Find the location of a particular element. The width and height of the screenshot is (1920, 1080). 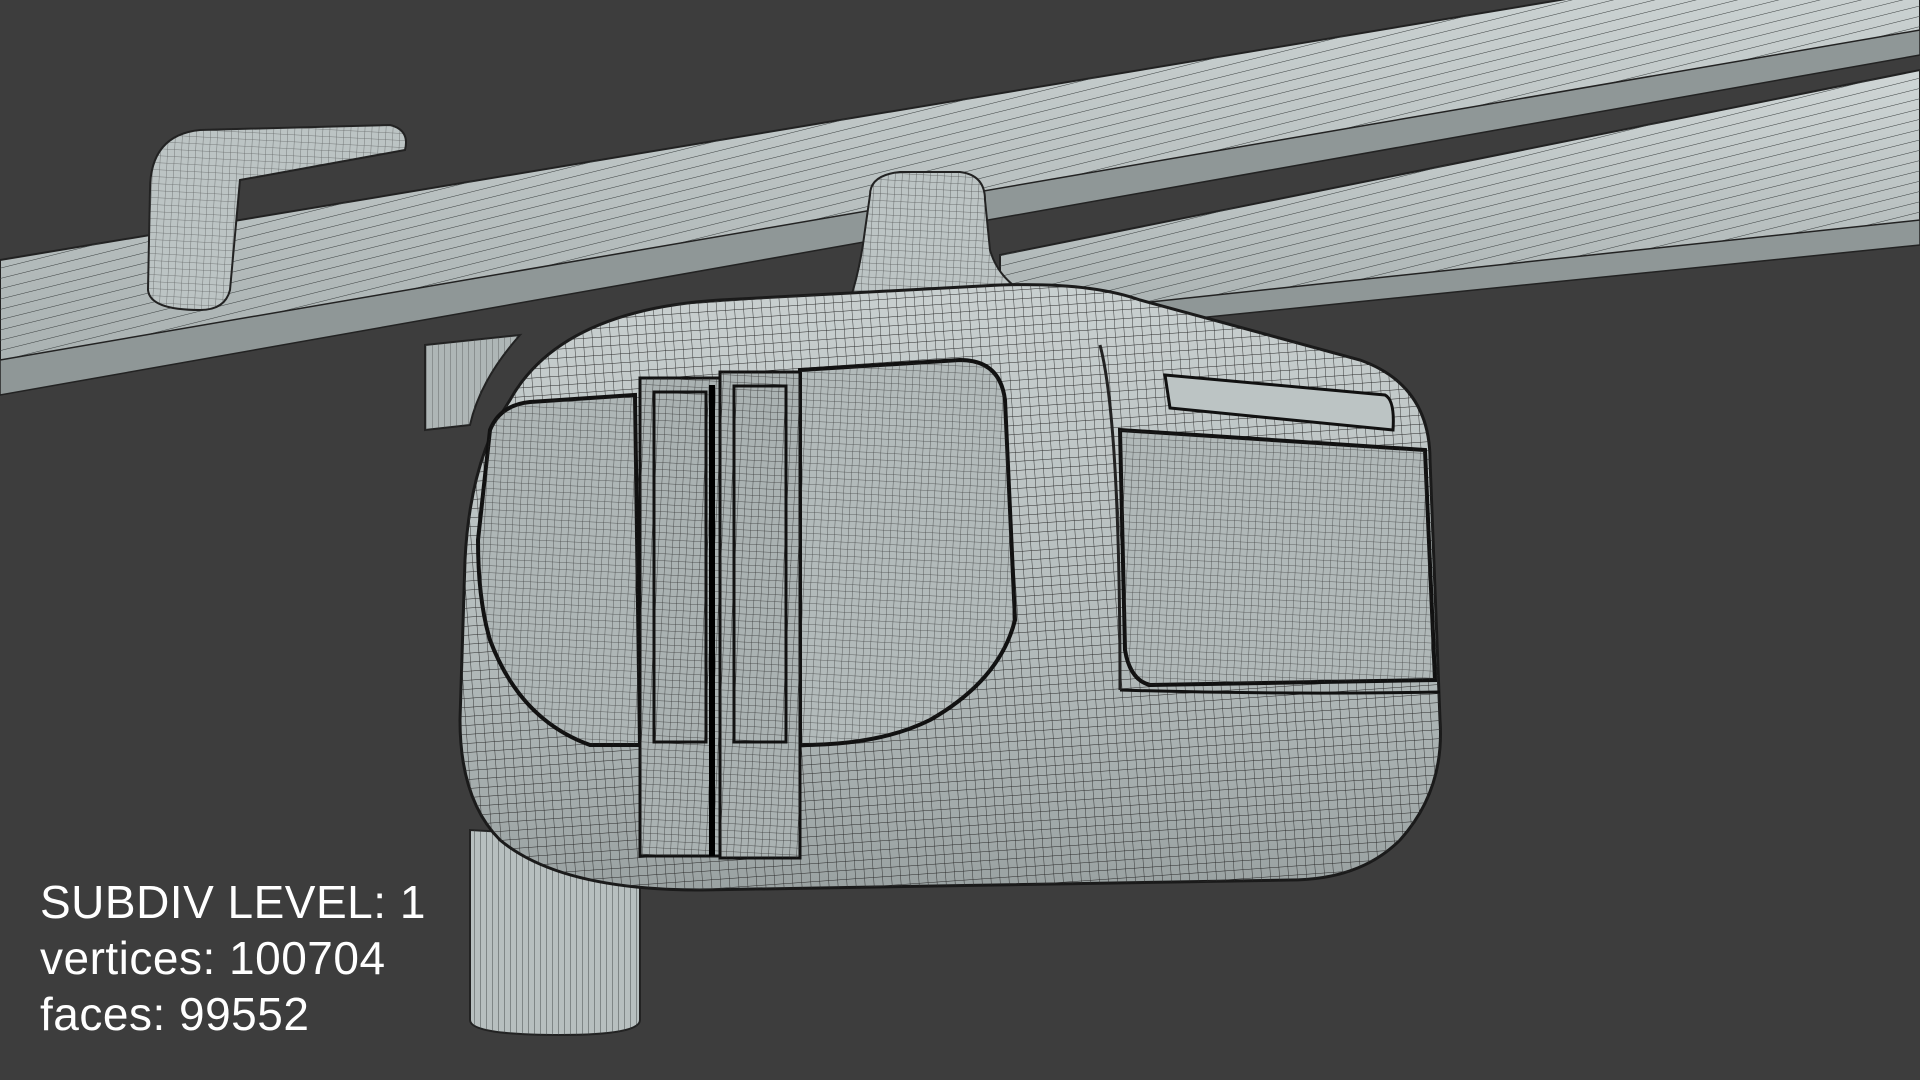

subdiv-level-label: SUBDIV LEVEL: 1 is located at coordinates (233, 902).